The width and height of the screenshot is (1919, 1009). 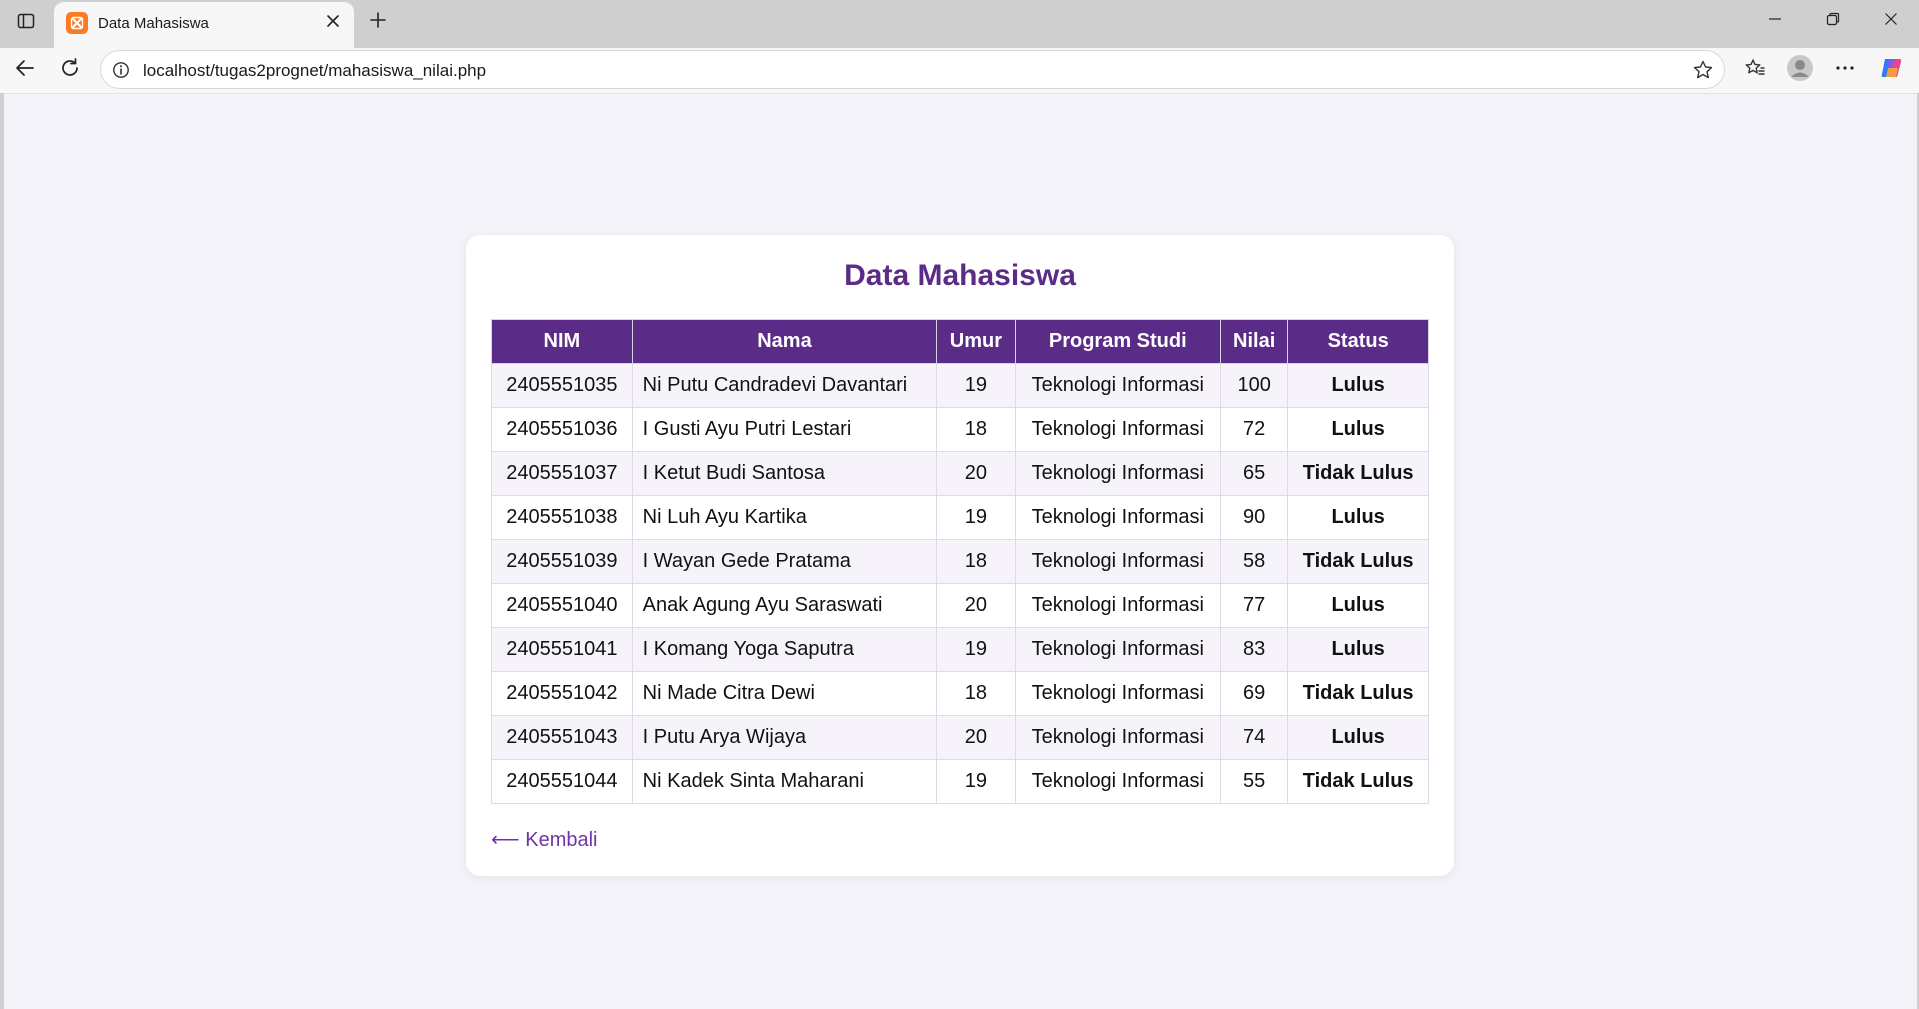 I want to click on column-header-nilai: Nilai, so click(x=1254, y=341).